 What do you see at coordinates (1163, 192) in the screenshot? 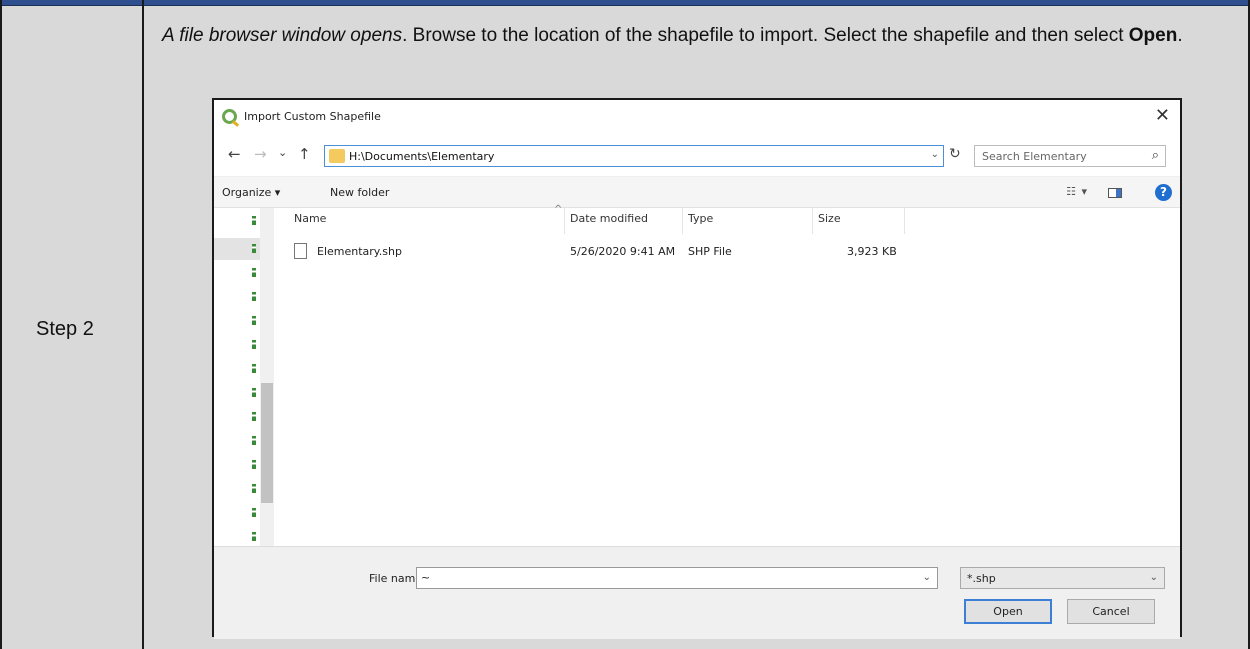
I see `help-icon: ?` at bounding box center [1163, 192].